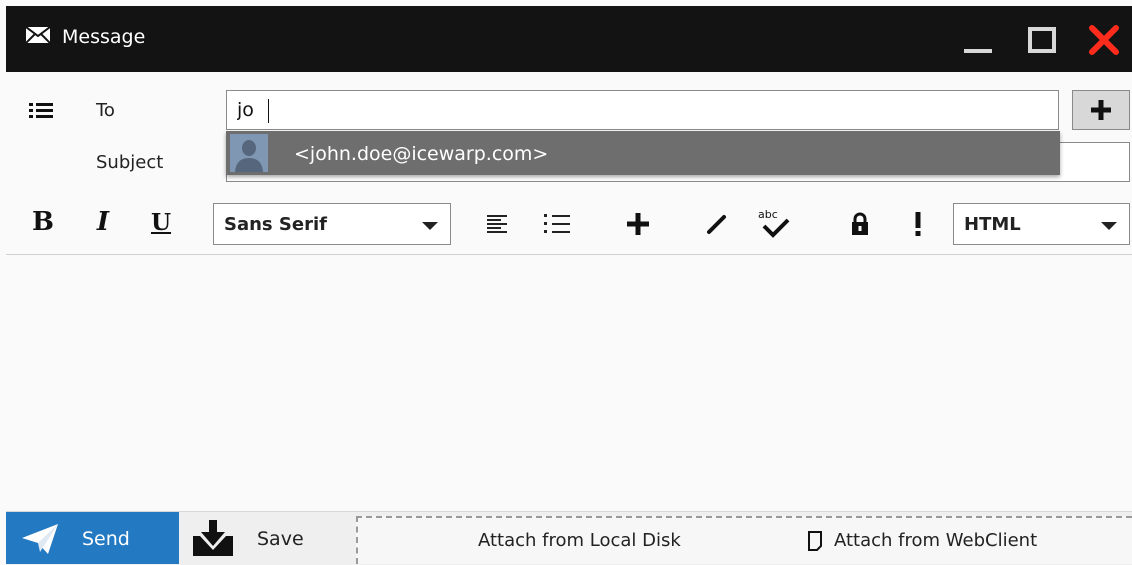 This screenshot has width=1132, height=565. I want to click on save-download-icon, so click(213, 538).